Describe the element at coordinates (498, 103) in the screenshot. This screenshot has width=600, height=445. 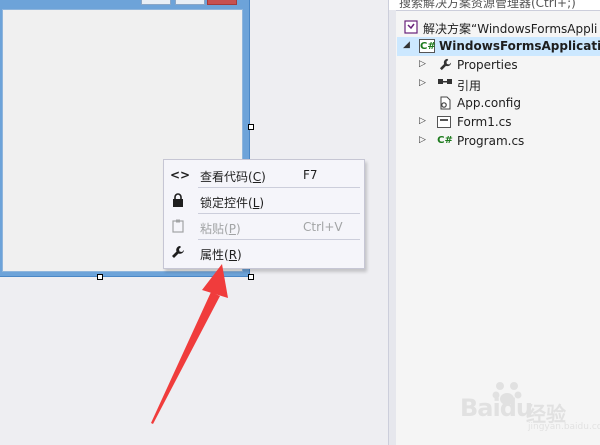
I see `tree-item-app-config: App.config` at that location.